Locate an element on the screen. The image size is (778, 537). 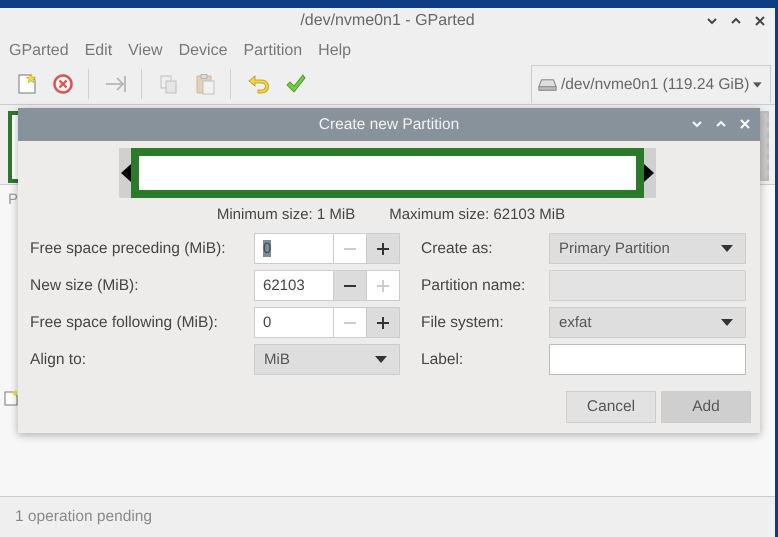
column-header: P is located at coordinates (13, 199).